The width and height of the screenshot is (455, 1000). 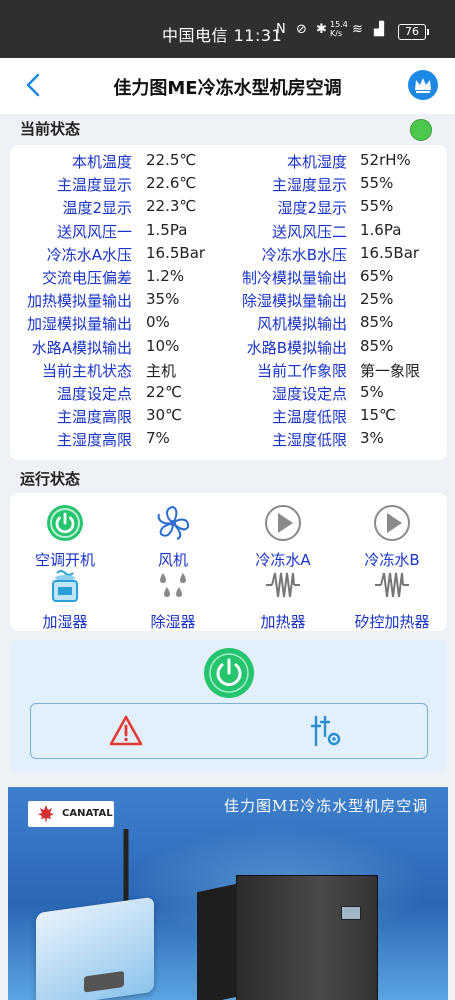 I want to click on status-row: 温度设定点 22℃ 湿度设定点 5%, so click(x=228, y=394).